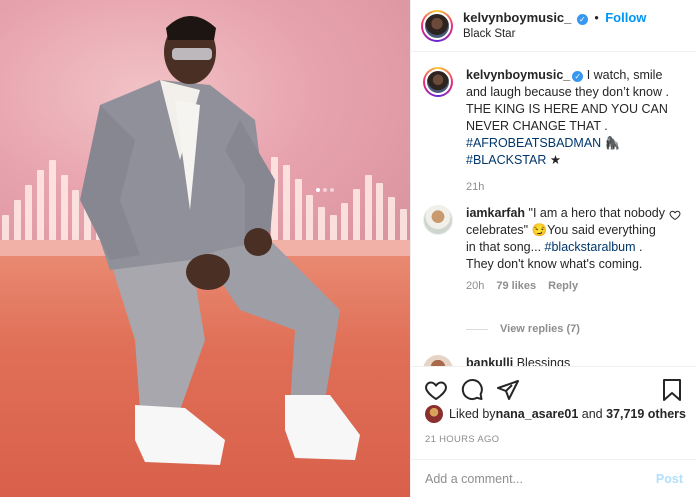  What do you see at coordinates (438, 82) in the screenshot?
I see `caption-author-avatar` at bounding box center [438, 82].